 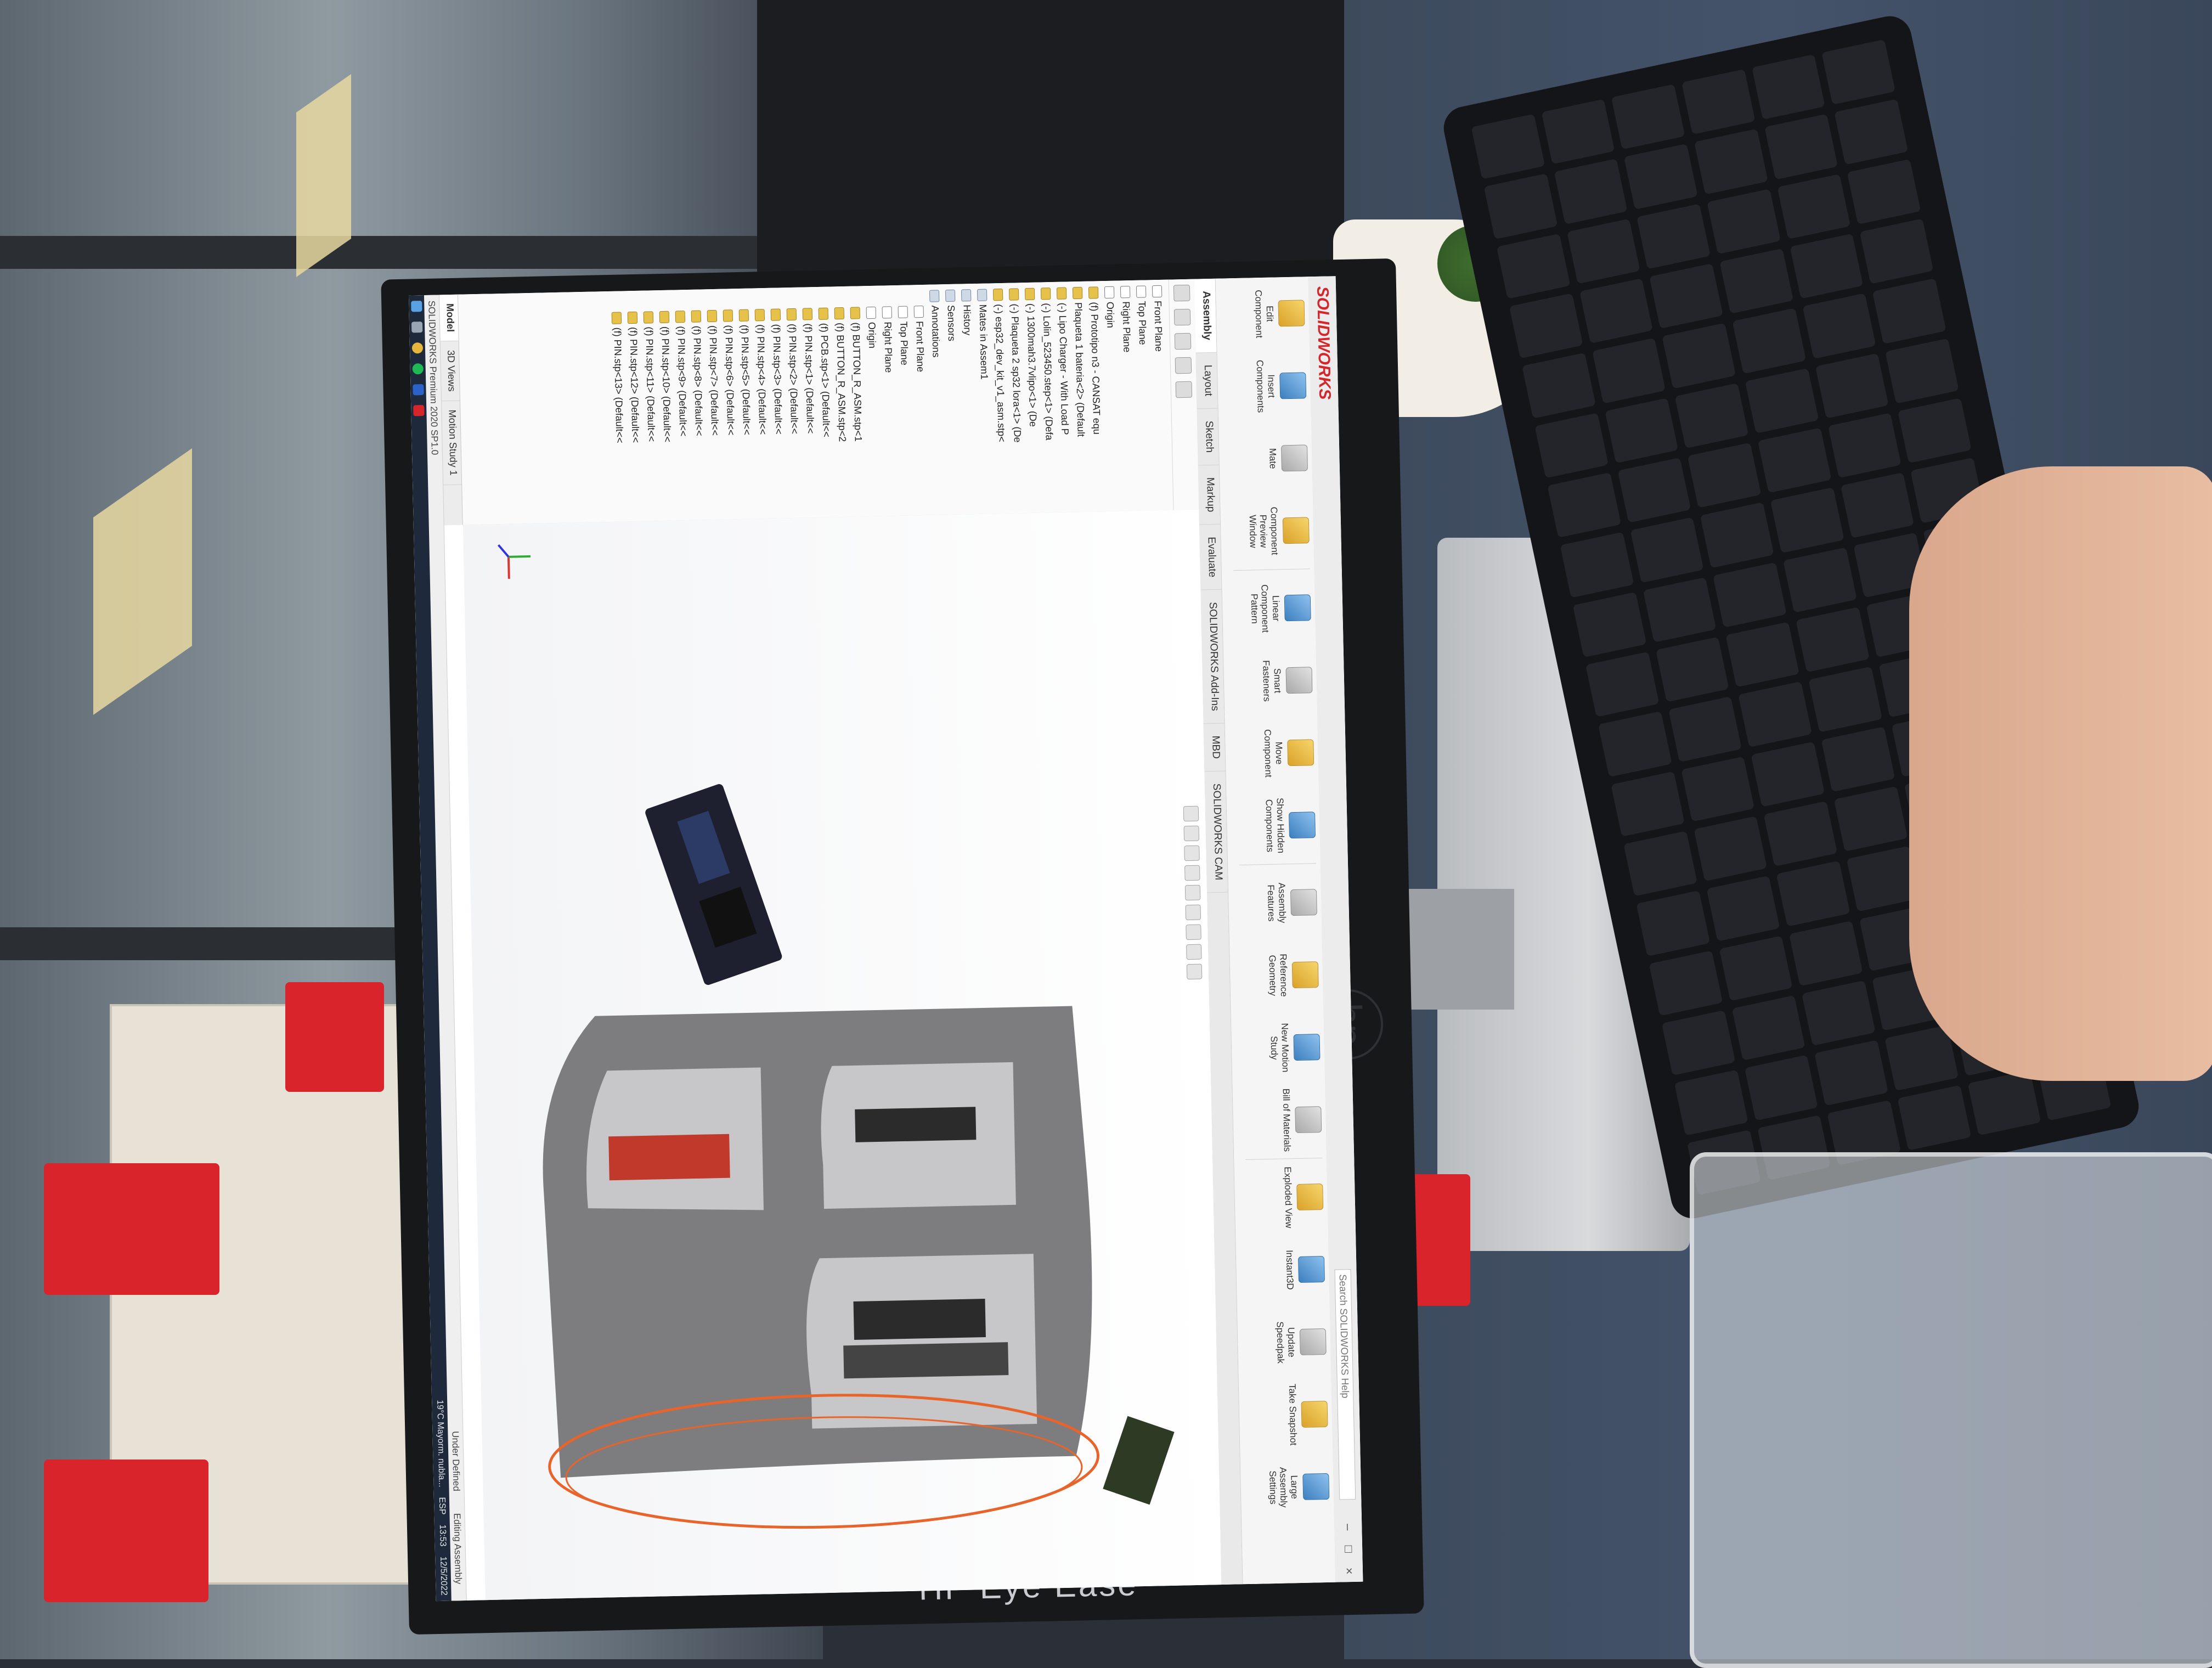 I want to click on tree-item-label: Origin, so click(x=1110, y=315).